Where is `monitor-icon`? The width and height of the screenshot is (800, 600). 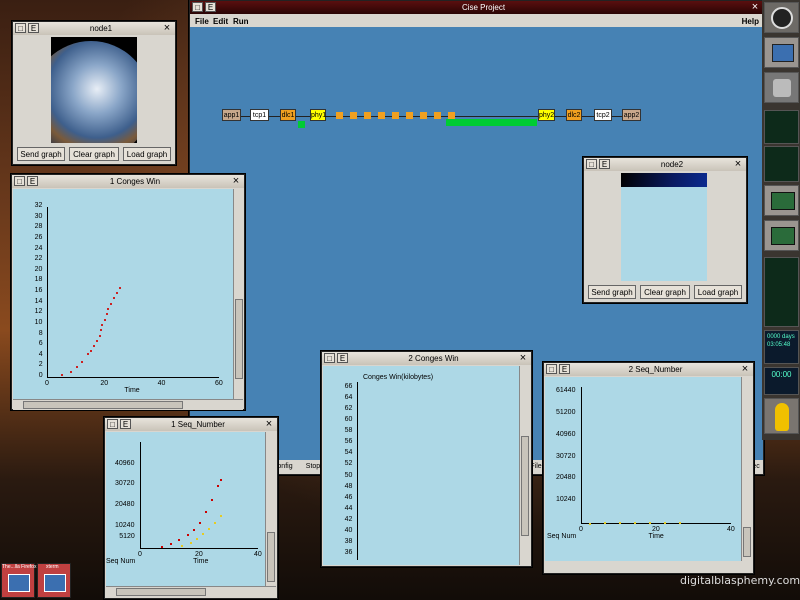 monitor-icon is located at coordinates (781, 52).